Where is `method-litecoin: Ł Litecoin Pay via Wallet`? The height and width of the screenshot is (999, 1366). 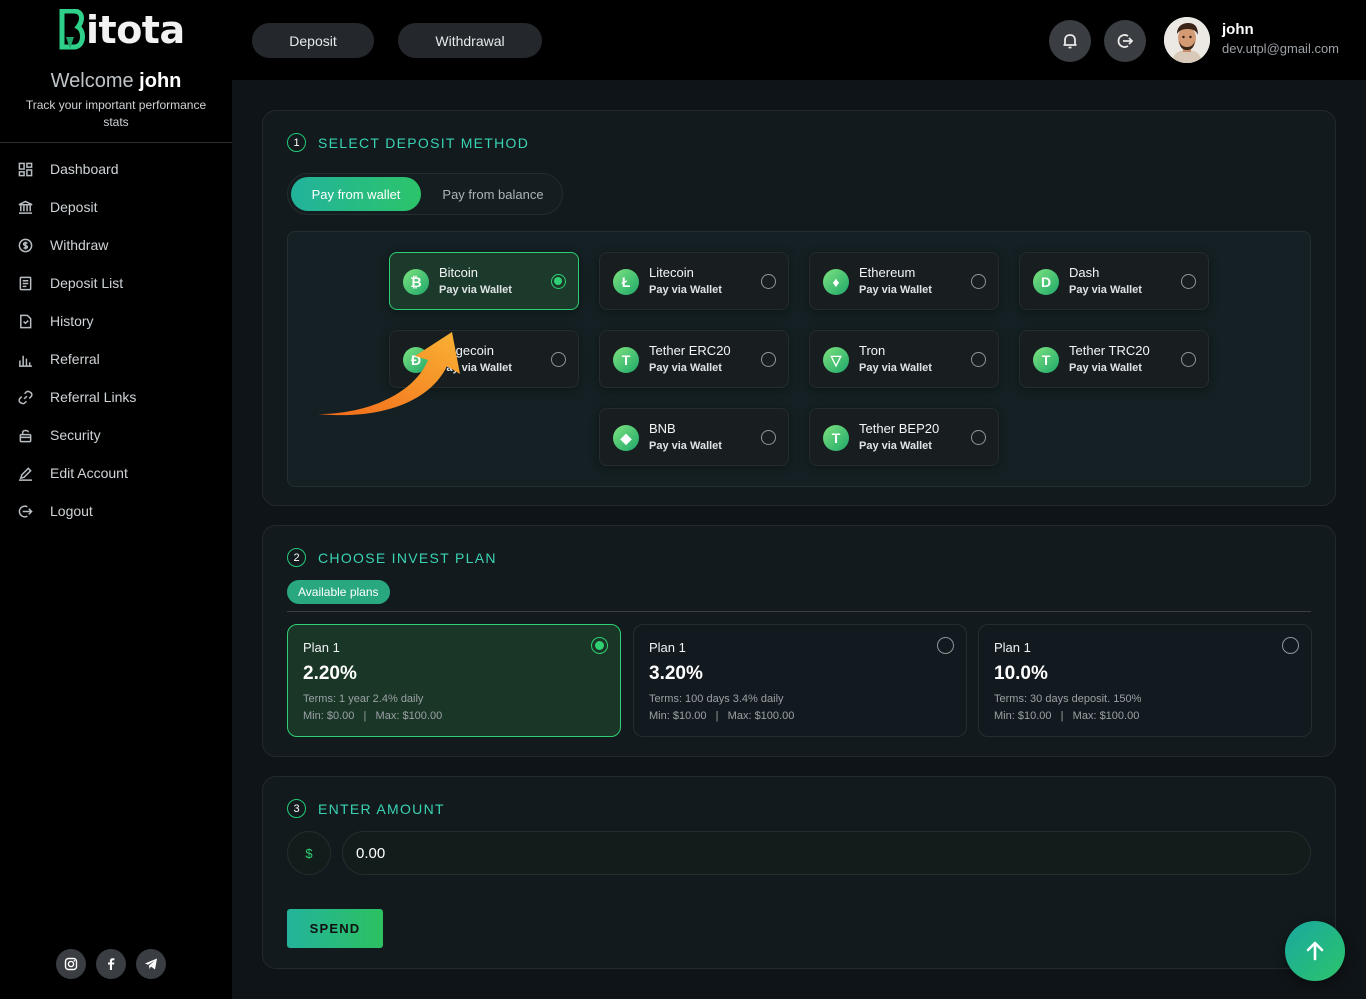
method-litecoin: Ł Litecoin Pay via Wallet is located at coordinates (694, 281).